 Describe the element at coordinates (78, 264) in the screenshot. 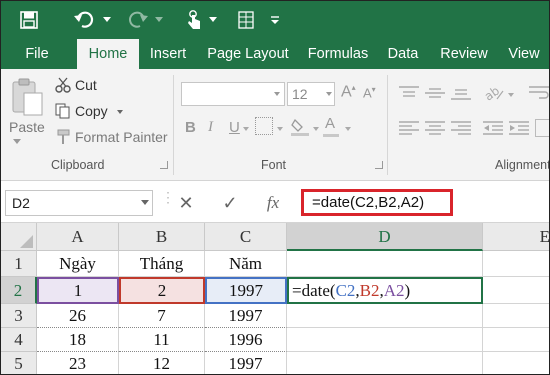

I see `cell-a1: Ngày` at that location.